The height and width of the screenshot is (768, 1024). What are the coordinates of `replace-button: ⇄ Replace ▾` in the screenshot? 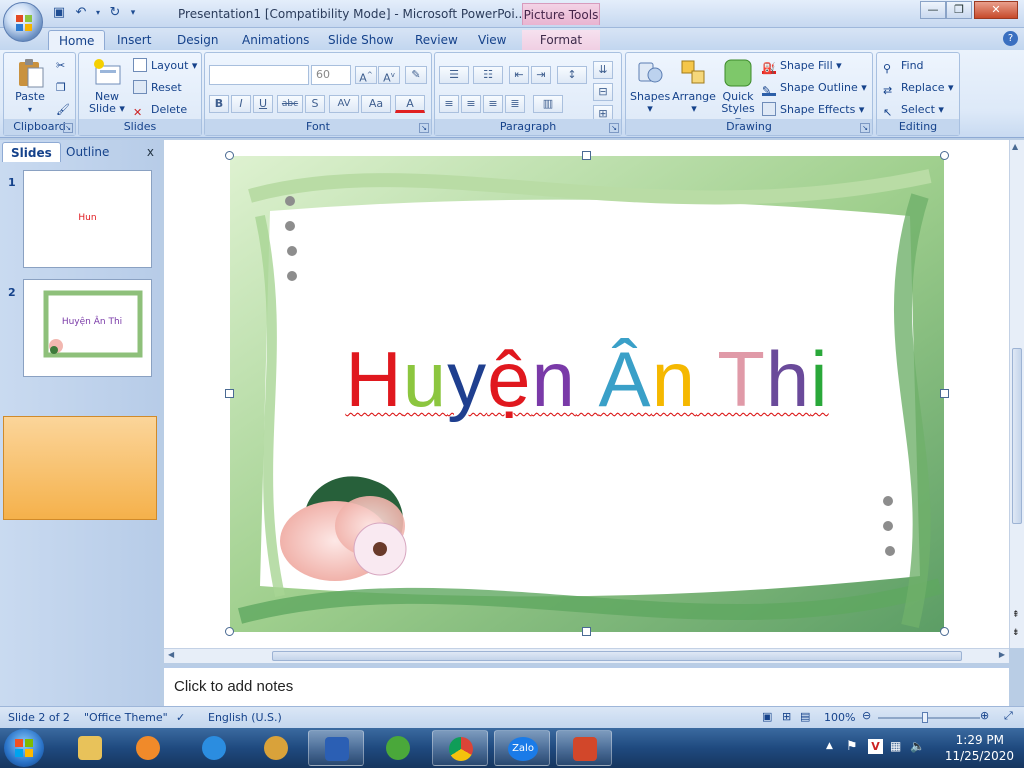 It's located at (918, 88).